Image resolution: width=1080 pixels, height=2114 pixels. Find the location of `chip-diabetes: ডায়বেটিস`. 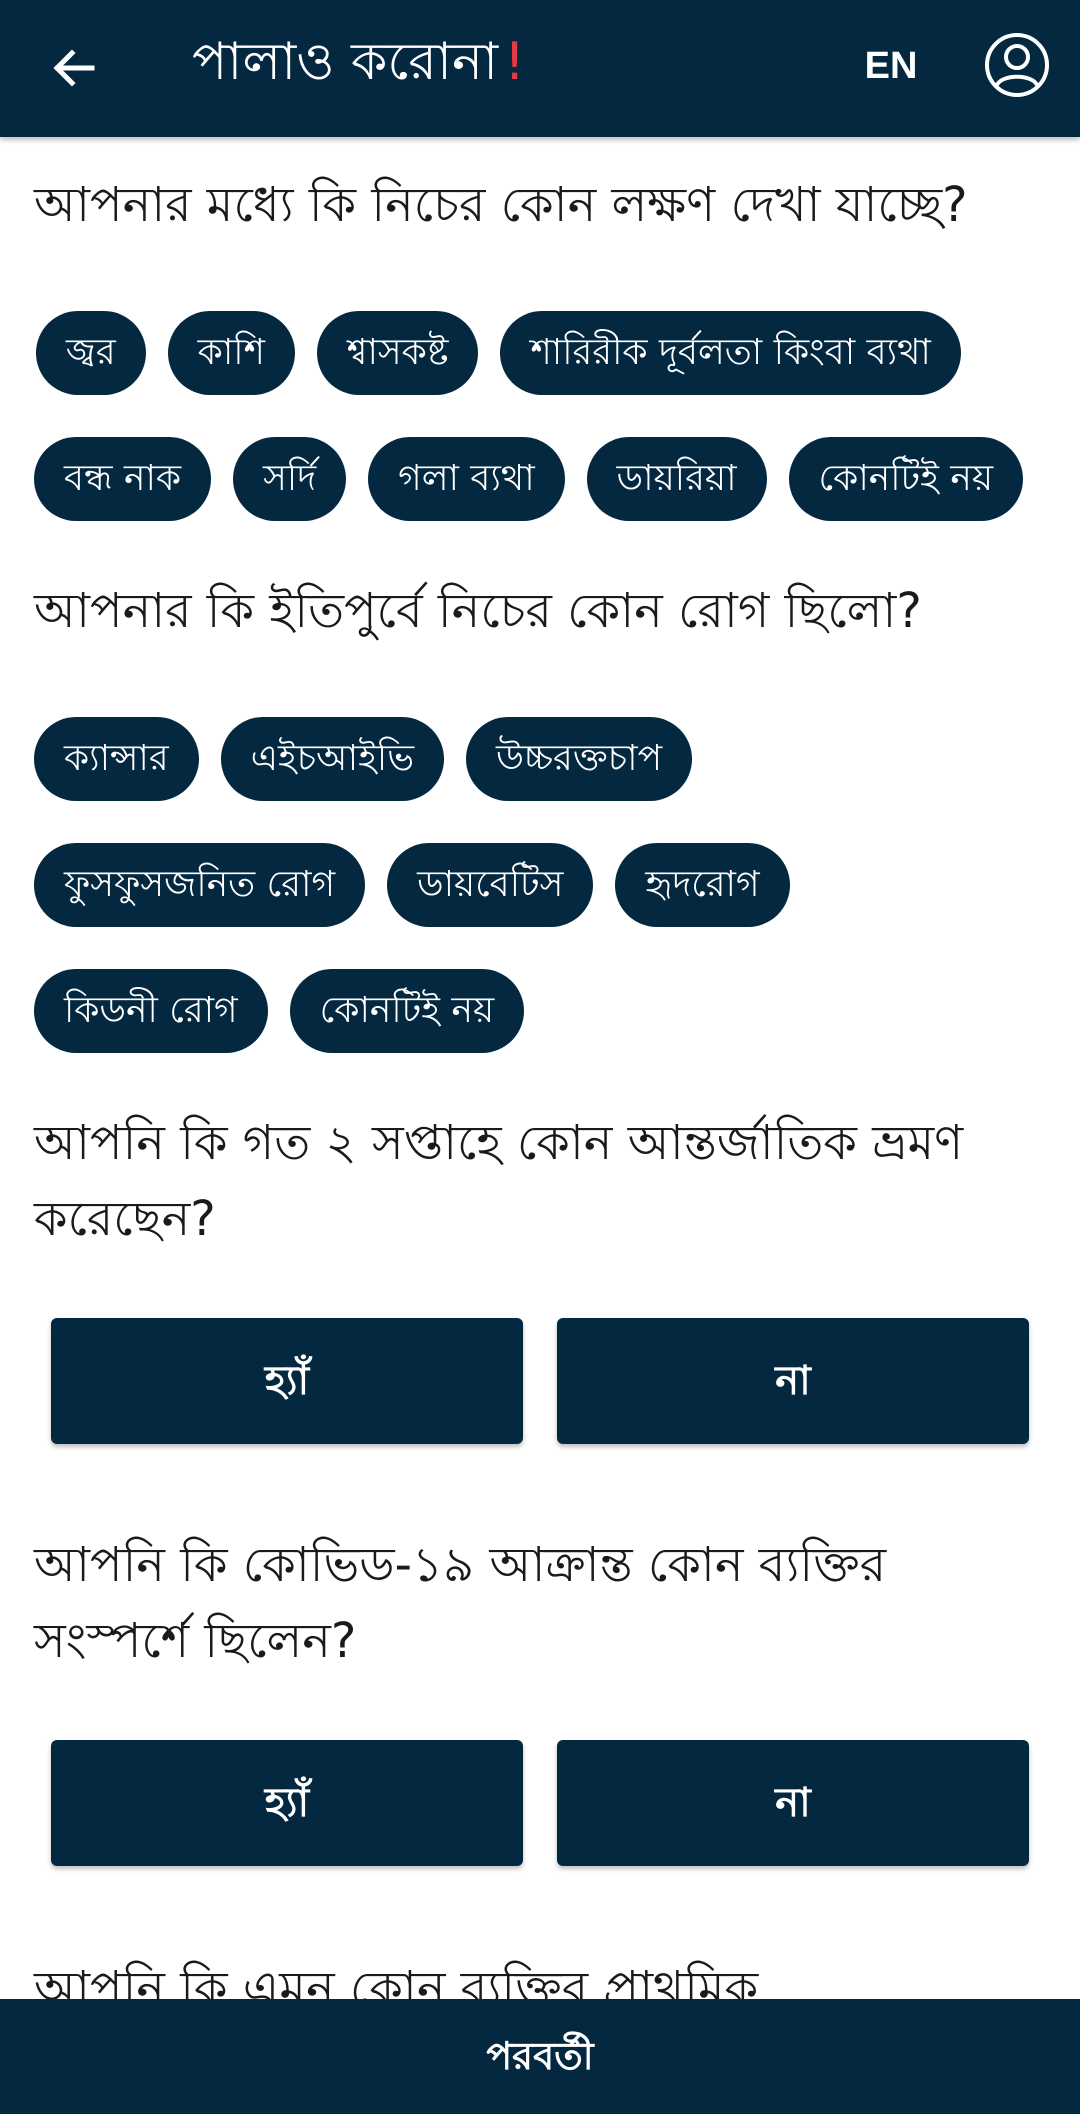

chip-diabetes: ডায়বেটিস is located at coordinates (490, 885).